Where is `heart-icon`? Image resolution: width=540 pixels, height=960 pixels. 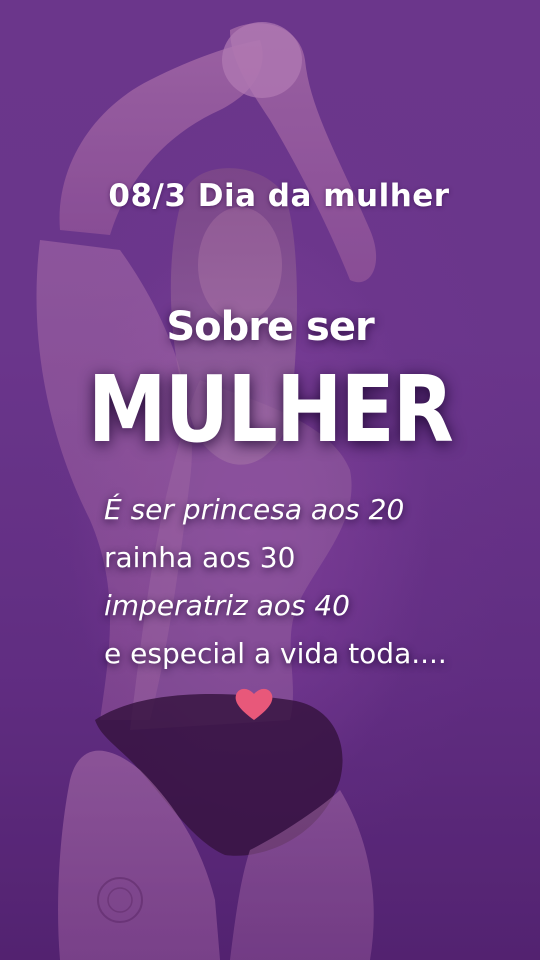
heart-icon is located at coordinates (254, 704).